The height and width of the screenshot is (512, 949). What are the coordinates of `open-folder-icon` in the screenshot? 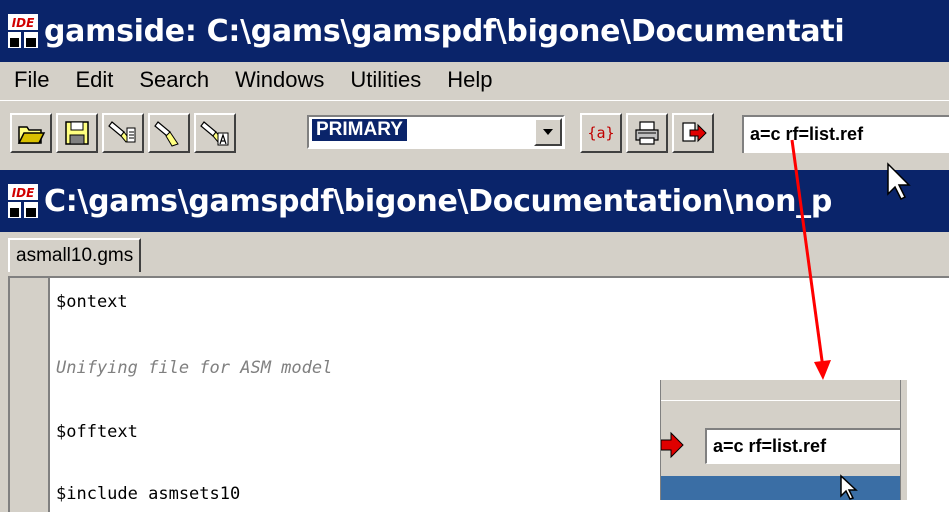 It's located at (31, 135).